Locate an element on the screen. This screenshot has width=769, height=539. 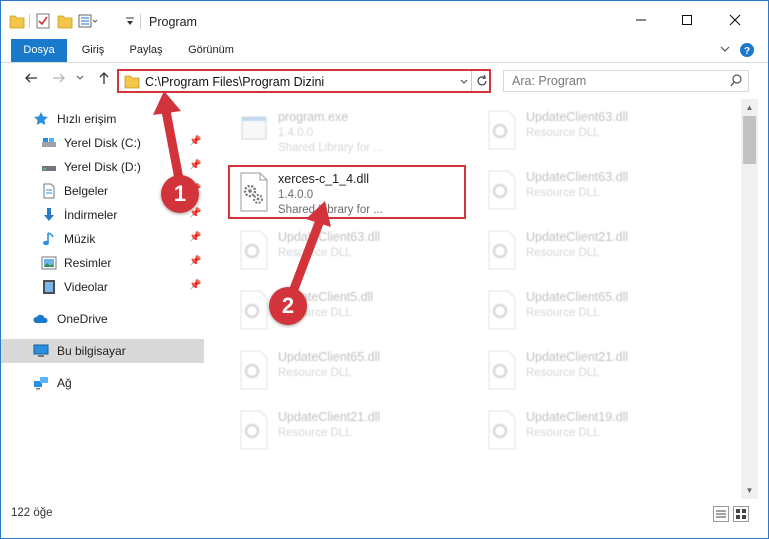
nav-item-music: Müzik 📌 is located at coordinates (102, 239).